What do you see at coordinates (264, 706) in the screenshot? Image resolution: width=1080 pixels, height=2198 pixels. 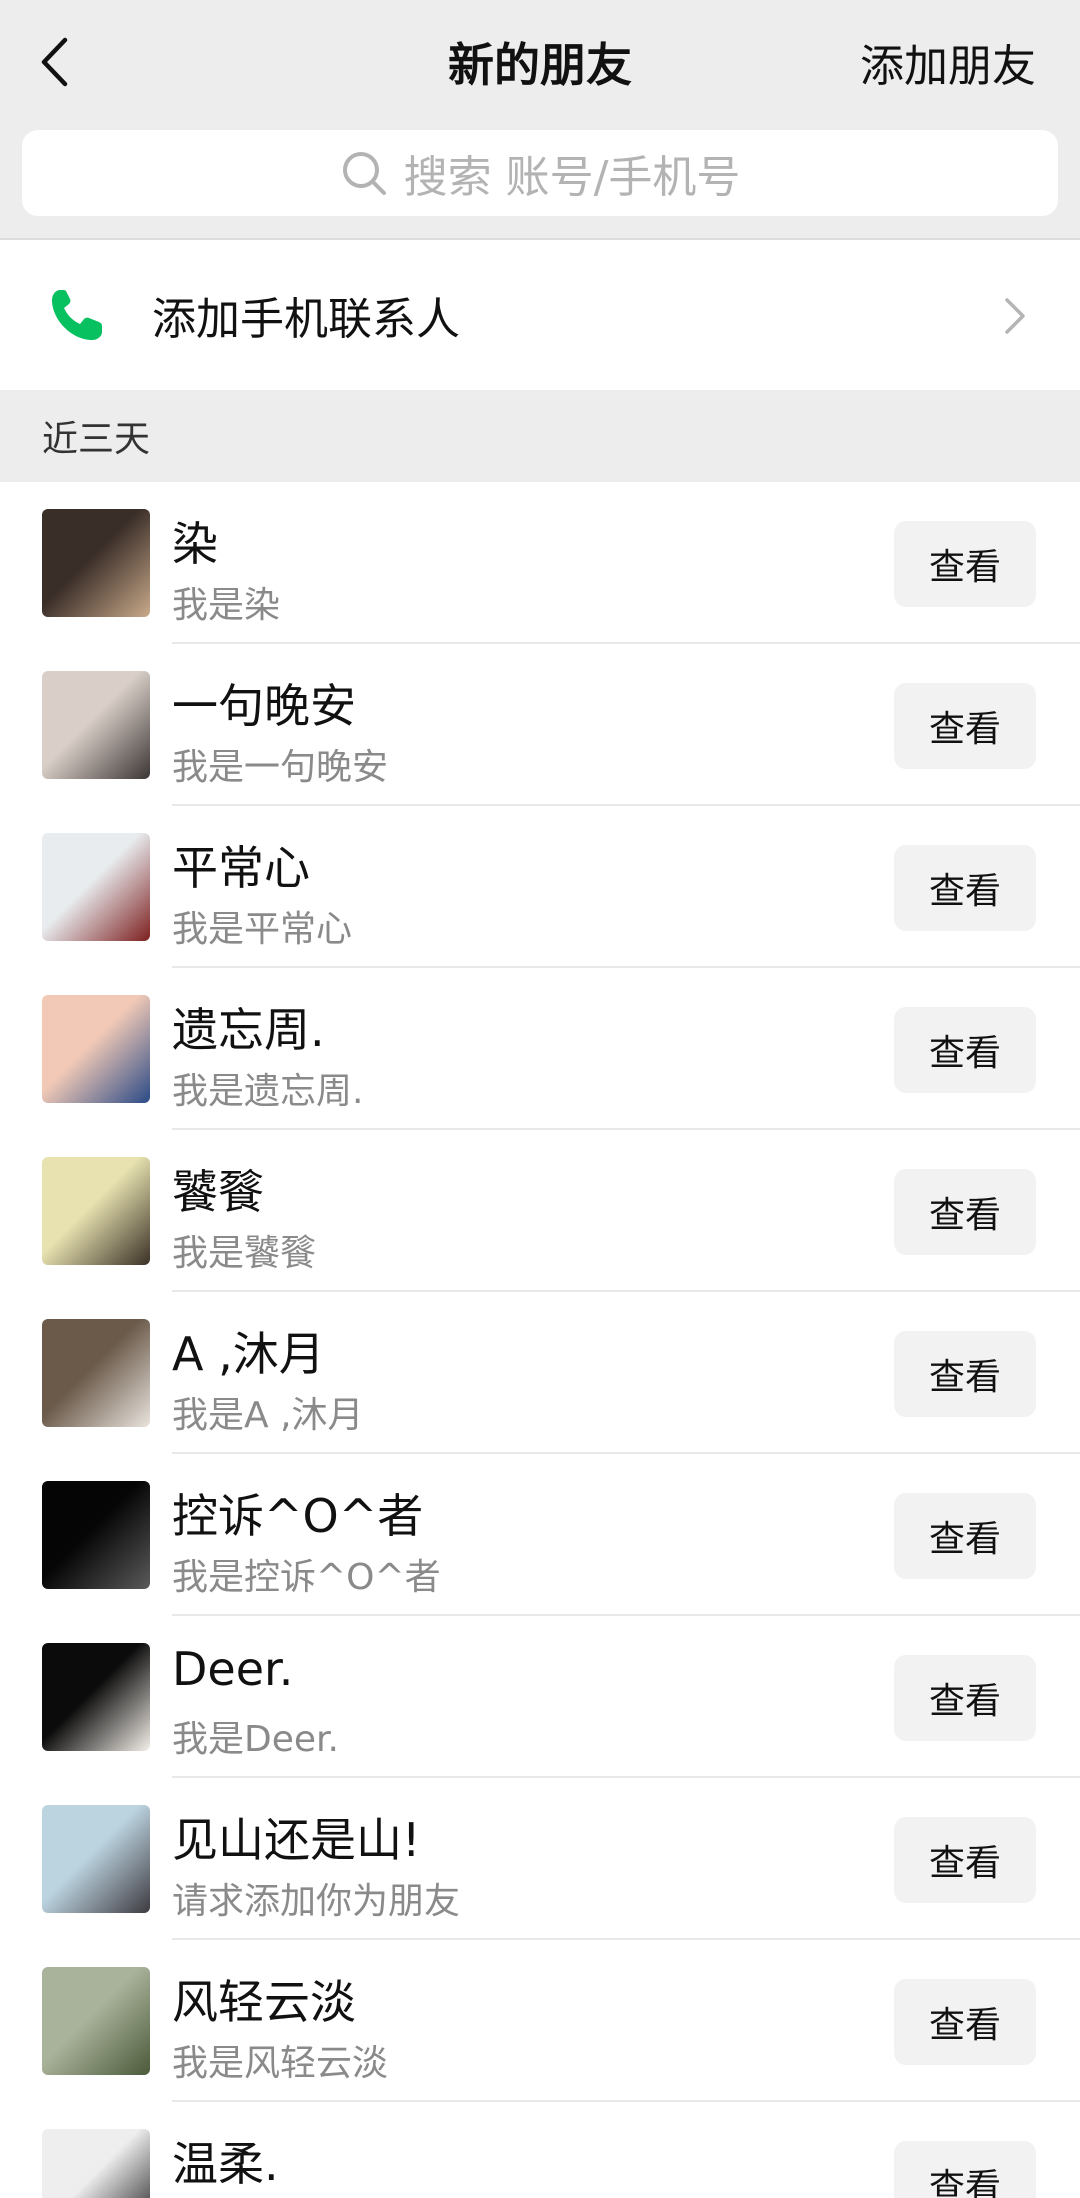 I see `friend-name: 一句晚安` at bounding box center [264, 706].